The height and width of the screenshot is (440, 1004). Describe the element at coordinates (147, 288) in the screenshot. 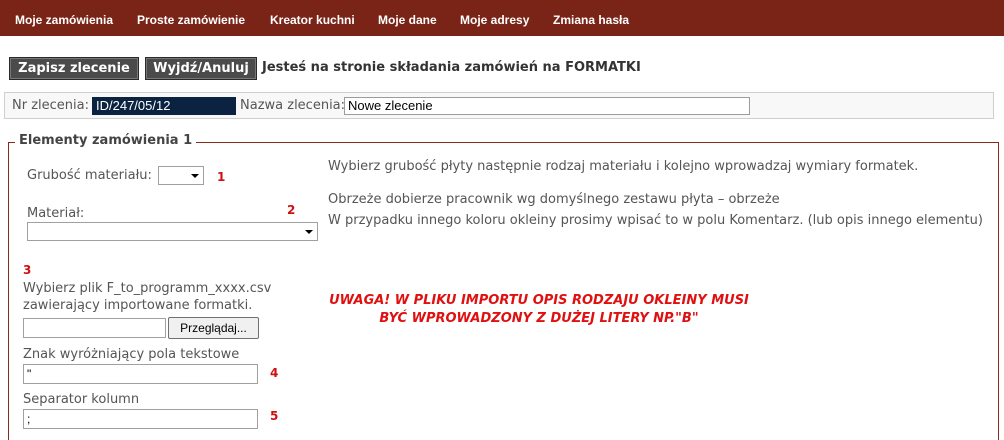

I see `file-label-line1: Wybierz plik F_to_programm_xxxx.csv` at that location.